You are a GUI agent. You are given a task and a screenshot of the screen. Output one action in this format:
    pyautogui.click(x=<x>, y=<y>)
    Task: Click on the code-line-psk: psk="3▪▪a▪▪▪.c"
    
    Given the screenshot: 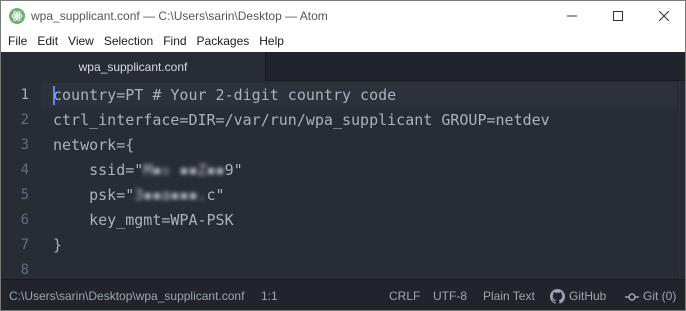 What is the action you would take?
    pyautogui.click(x=139, y=195)
    